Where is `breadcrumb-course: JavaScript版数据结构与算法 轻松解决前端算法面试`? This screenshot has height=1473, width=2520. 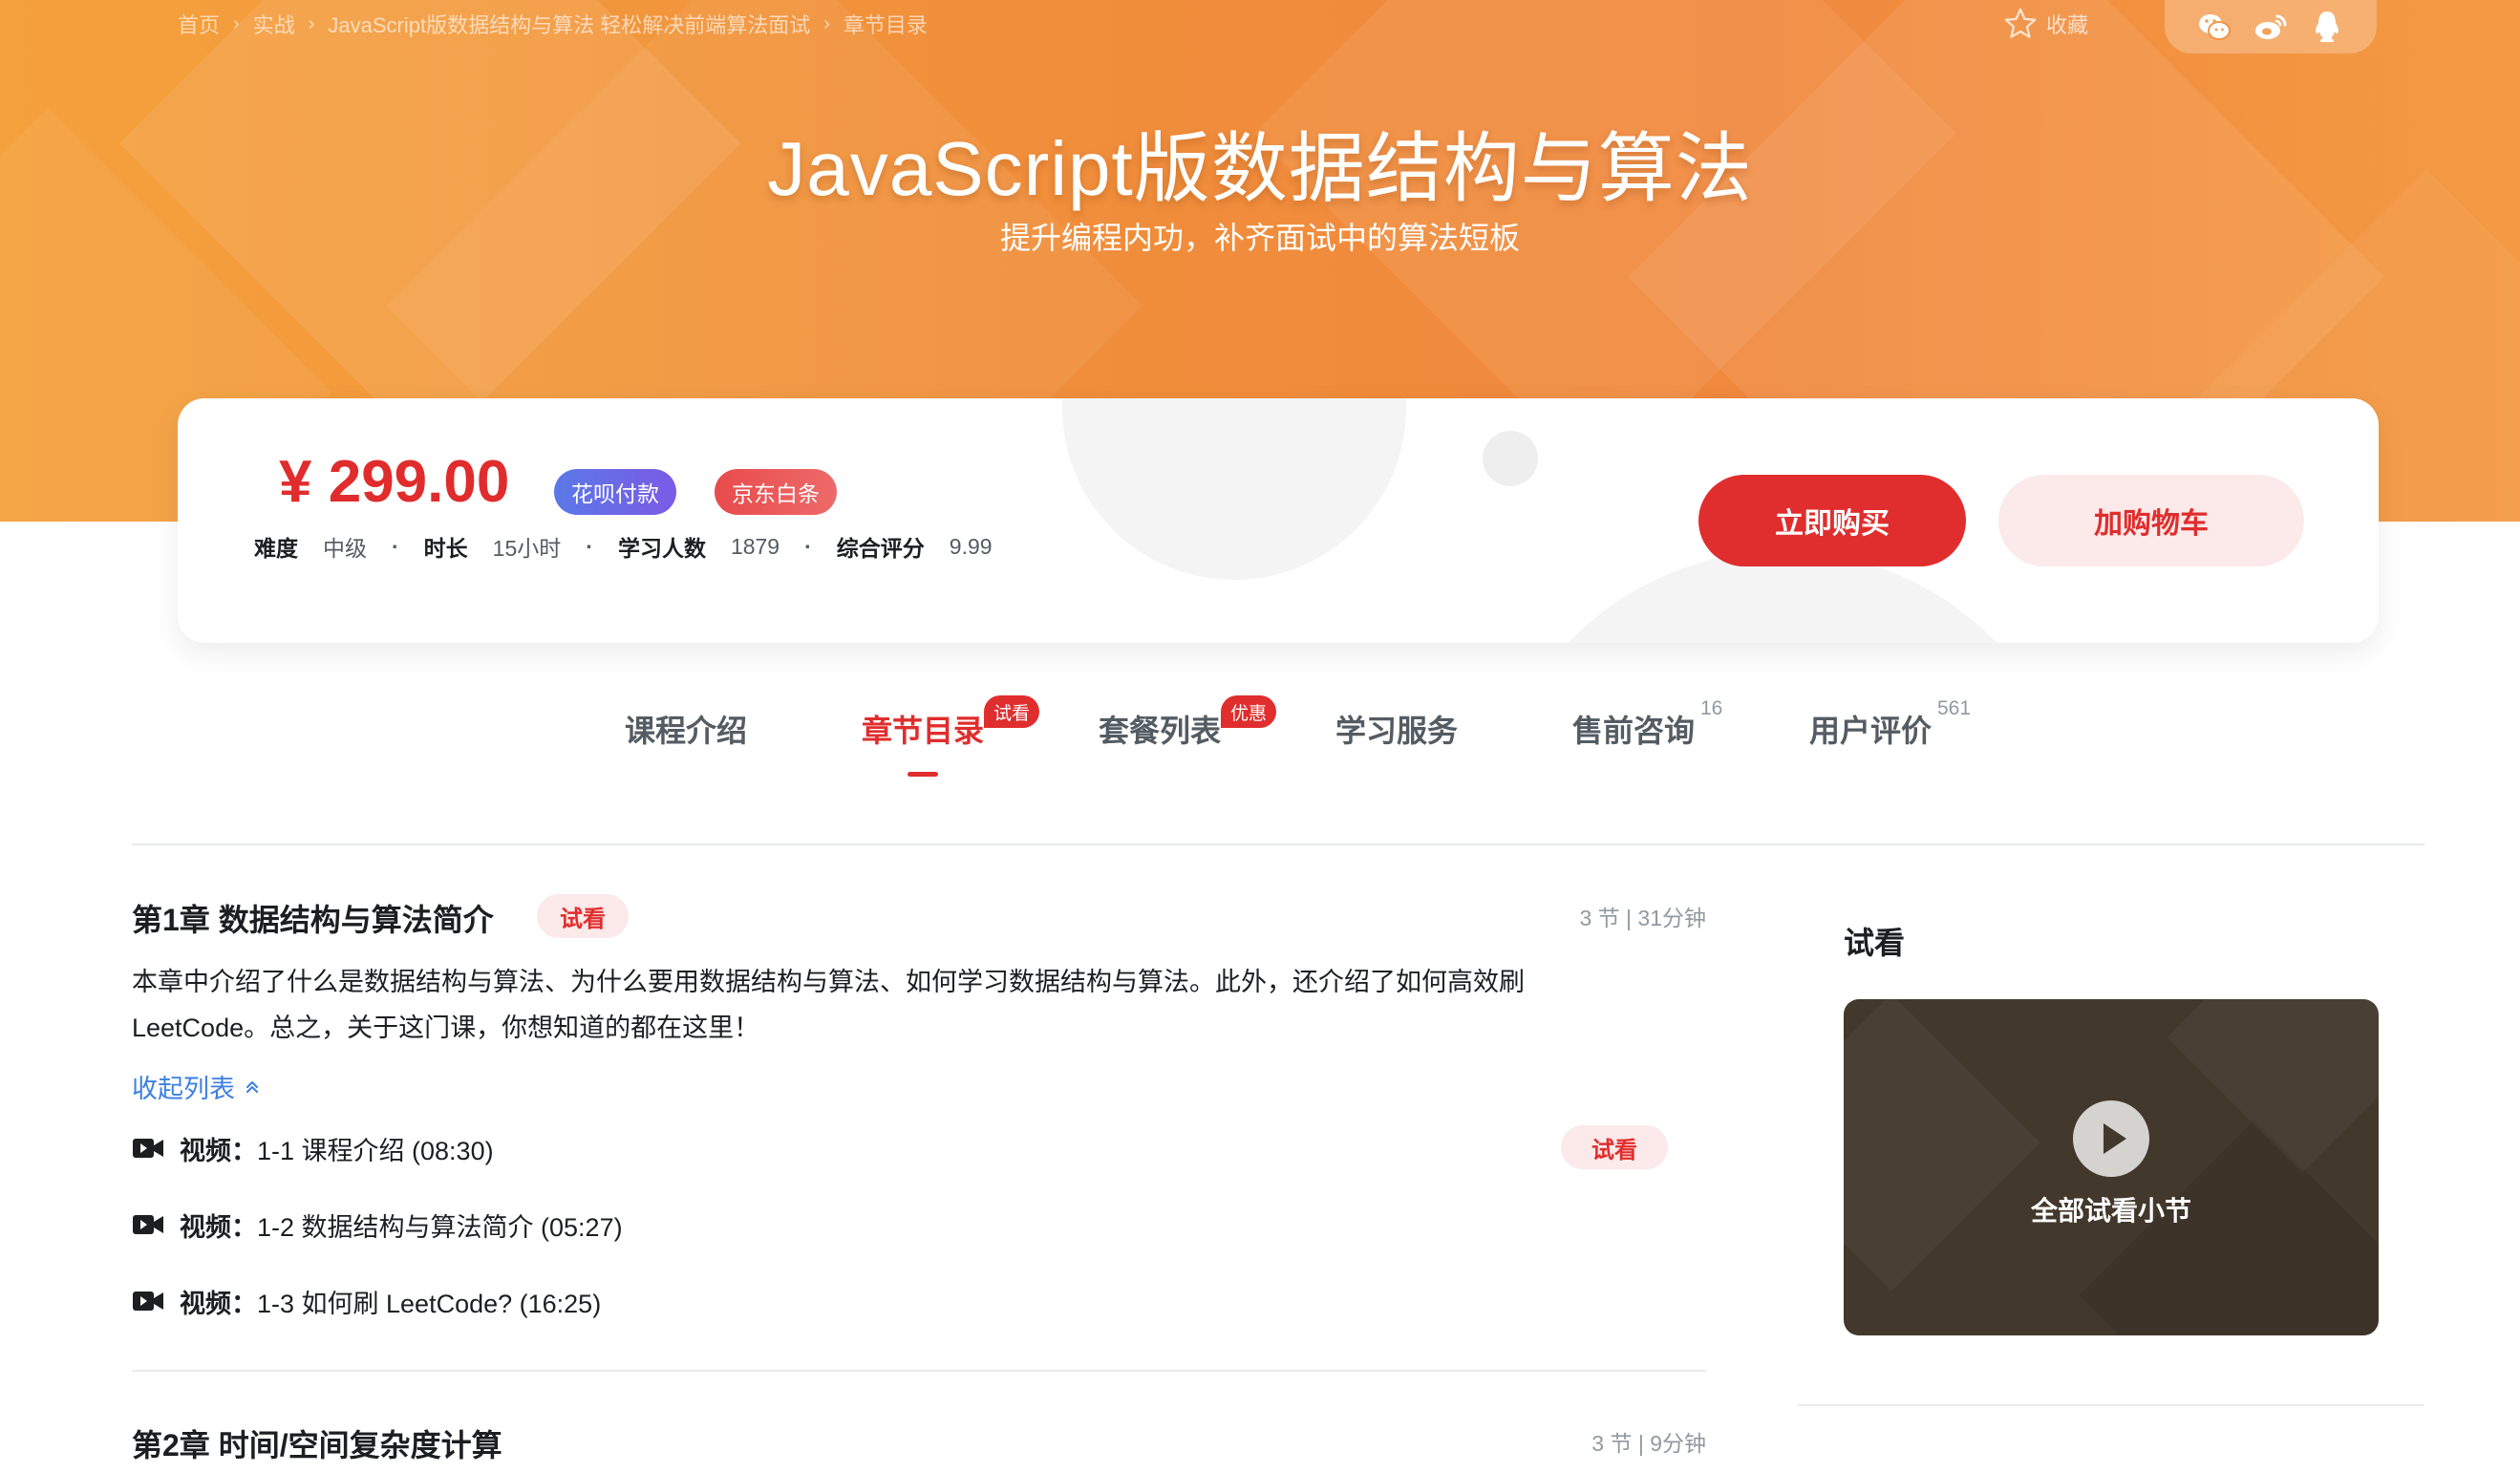
breadcrumb-course: JavaScript版数据结构与算法 轻松解决前端算法面试 is located at coordinates (569, 24).